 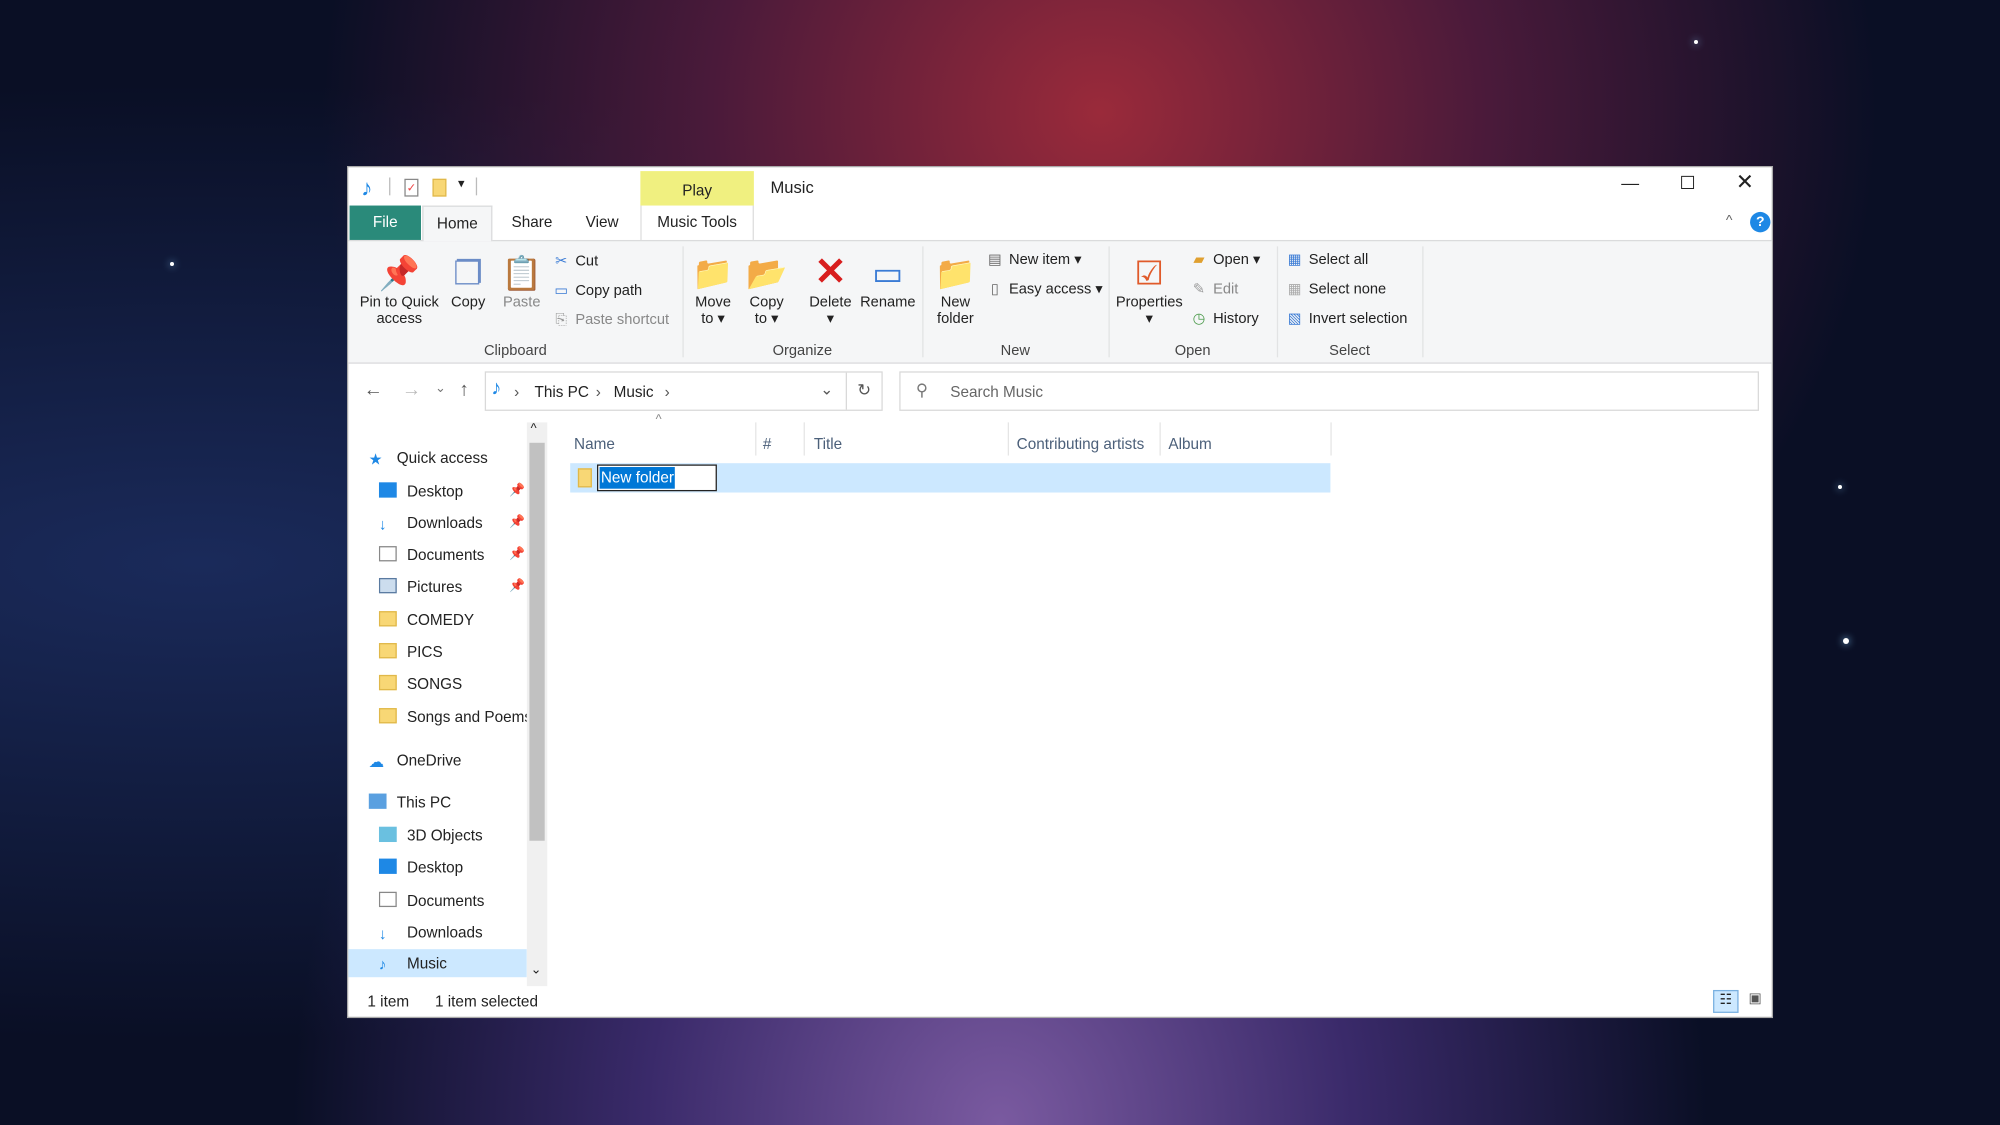 What do you see at coordinates (1347, 319) in the screenshot?
I see `invert-selection-button: ▧ Invert selection` at bounding box center [1347, 319].